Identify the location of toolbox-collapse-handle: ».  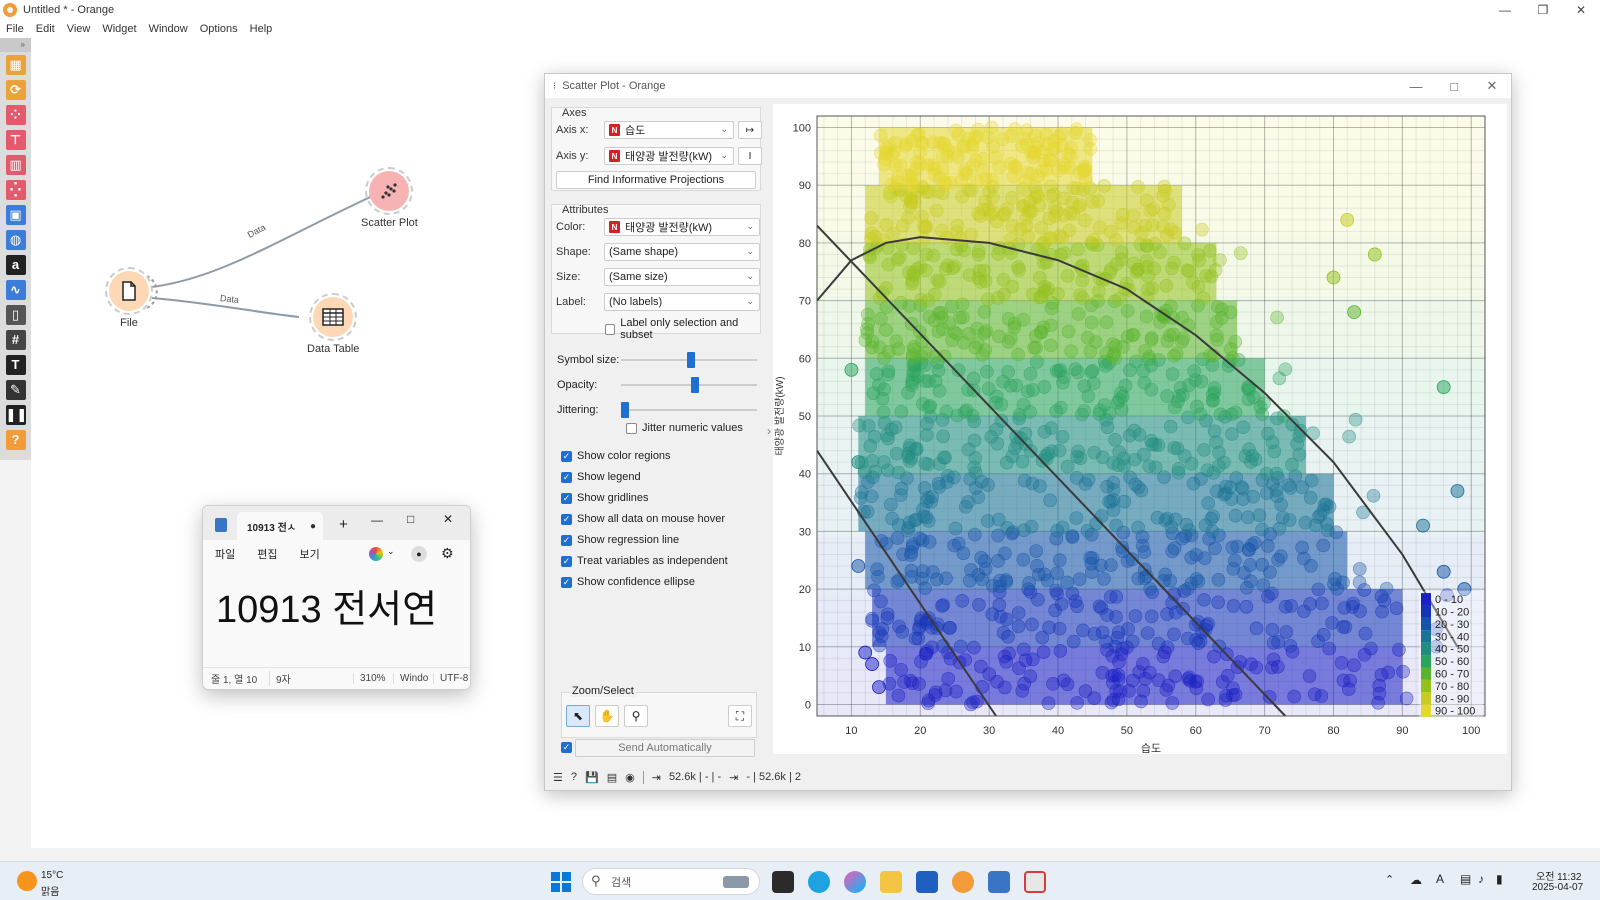
(15, 45).